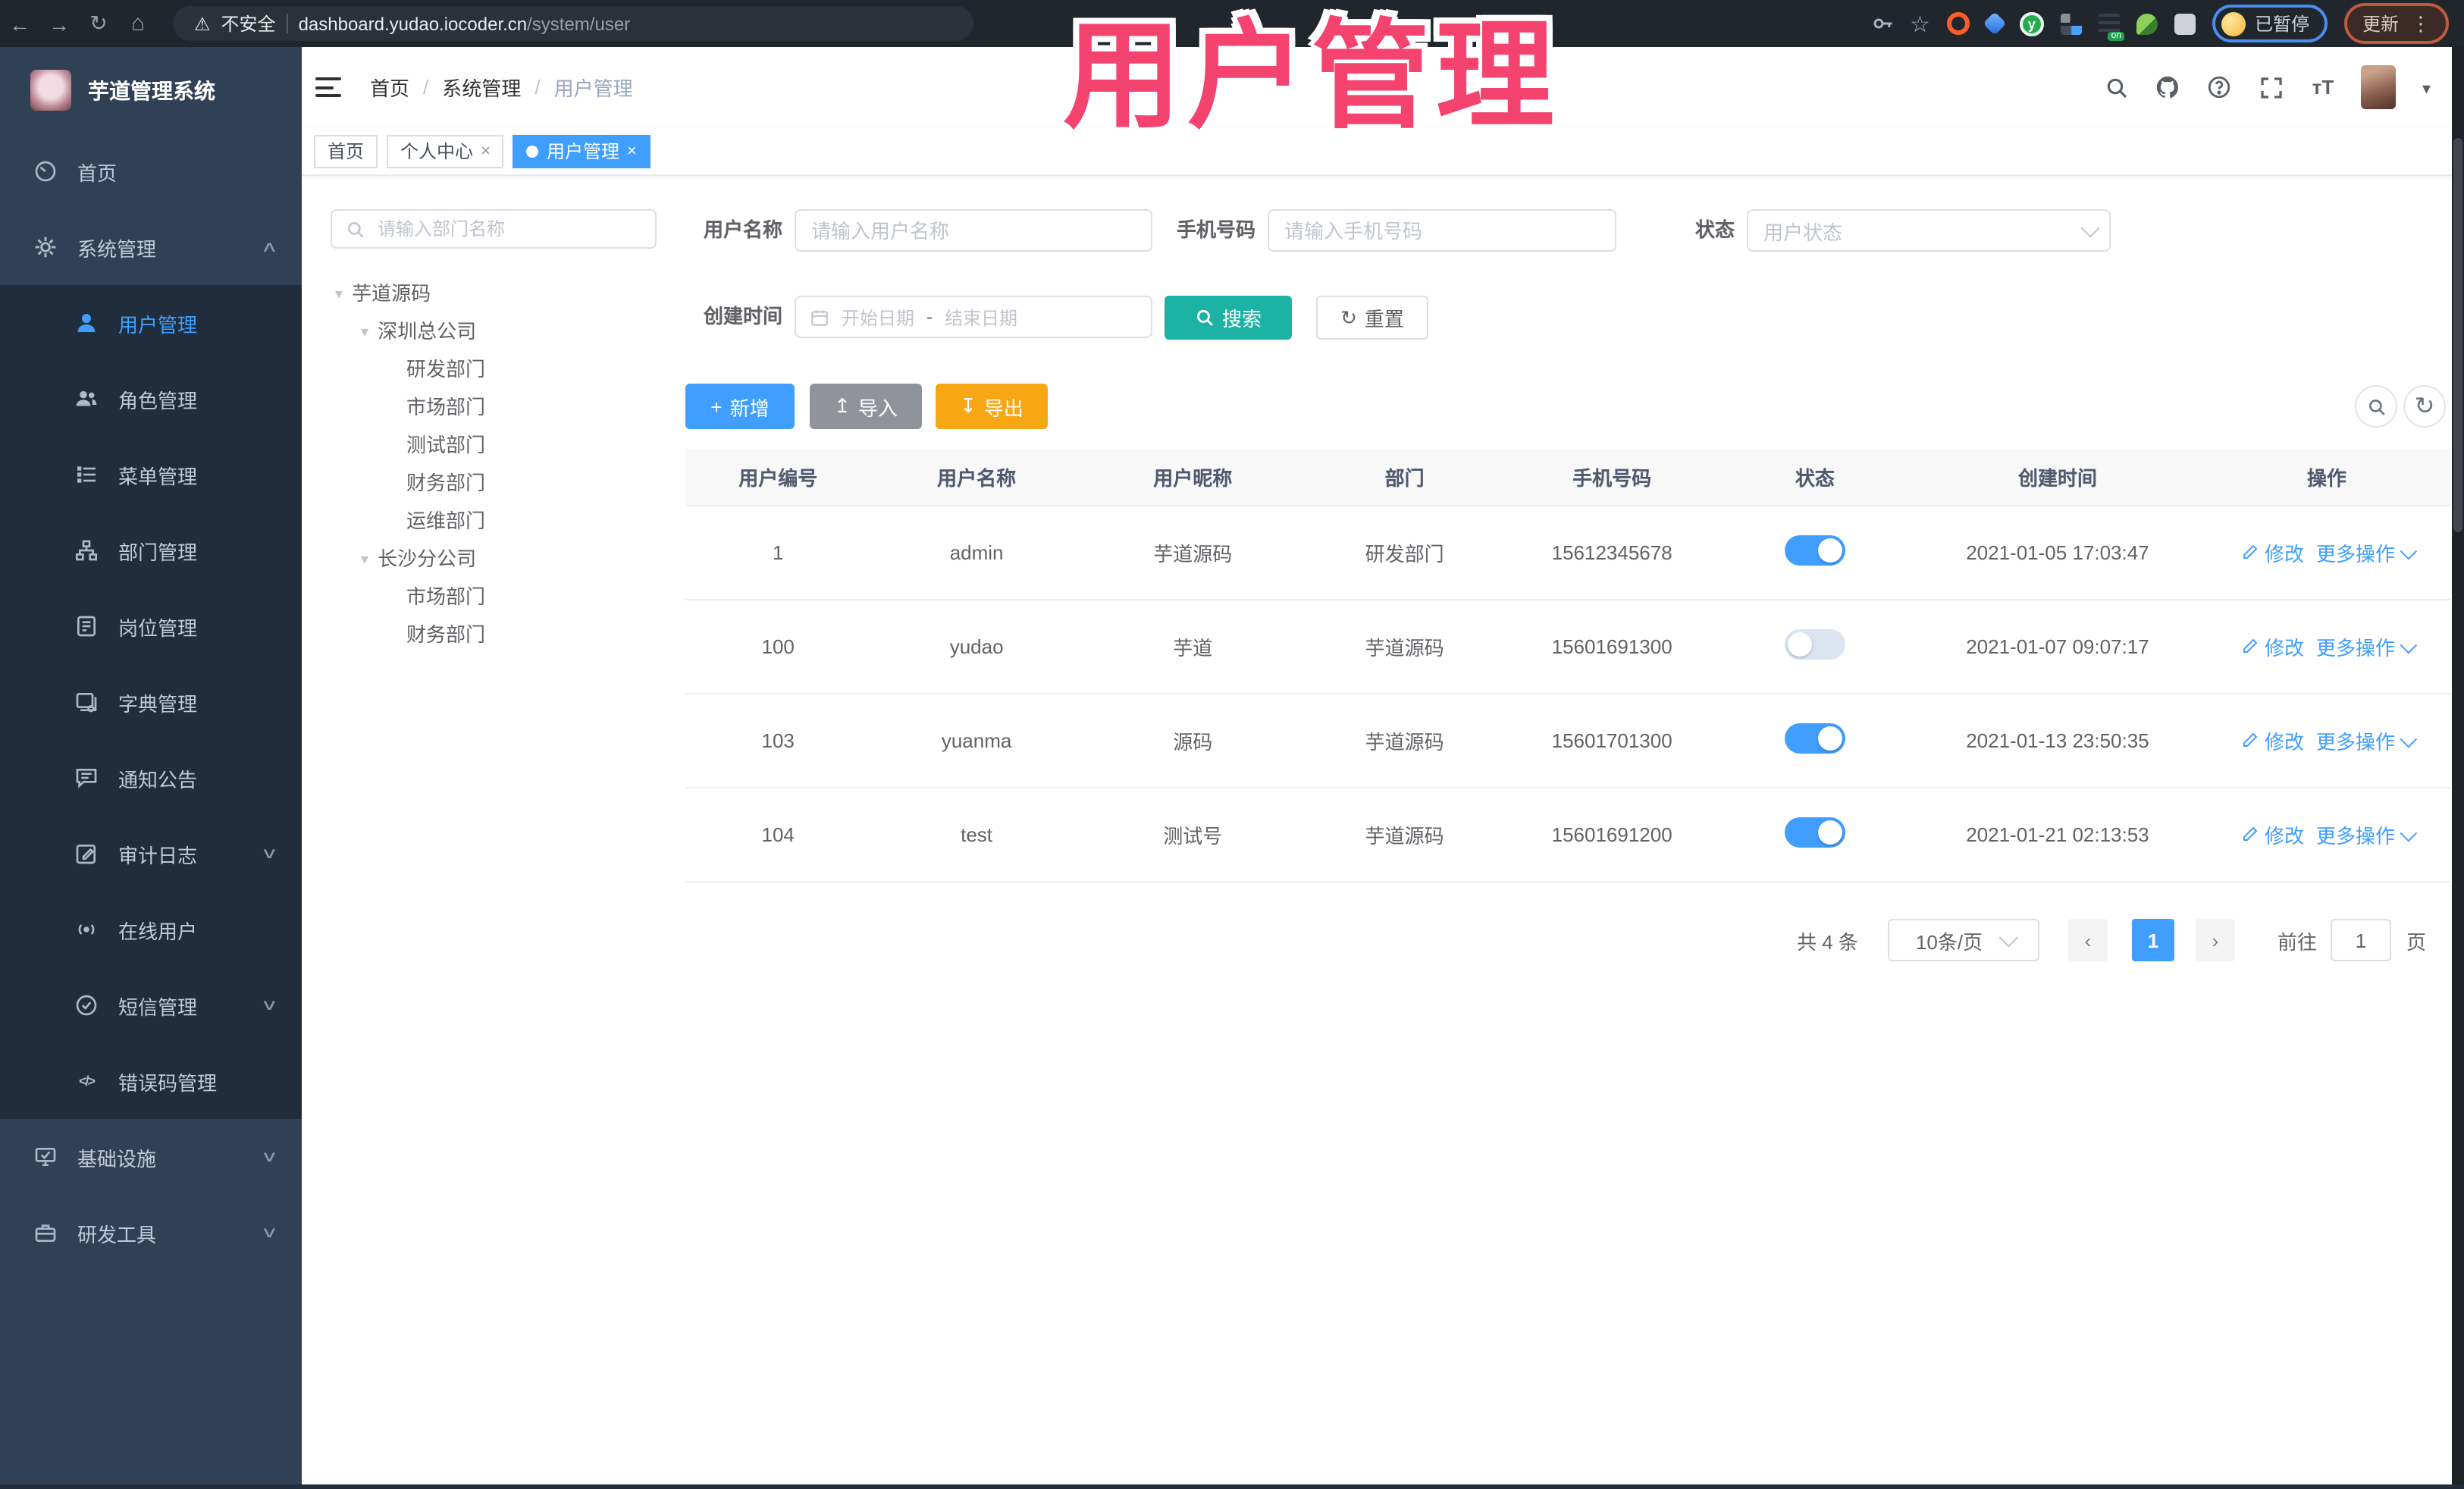 The height and width of the screenshot is (1489, 2464). What do you see at coordinates (2376, 406) in the screenshot?
I see `toggle-search-button` at bounding box center [2376, 406].